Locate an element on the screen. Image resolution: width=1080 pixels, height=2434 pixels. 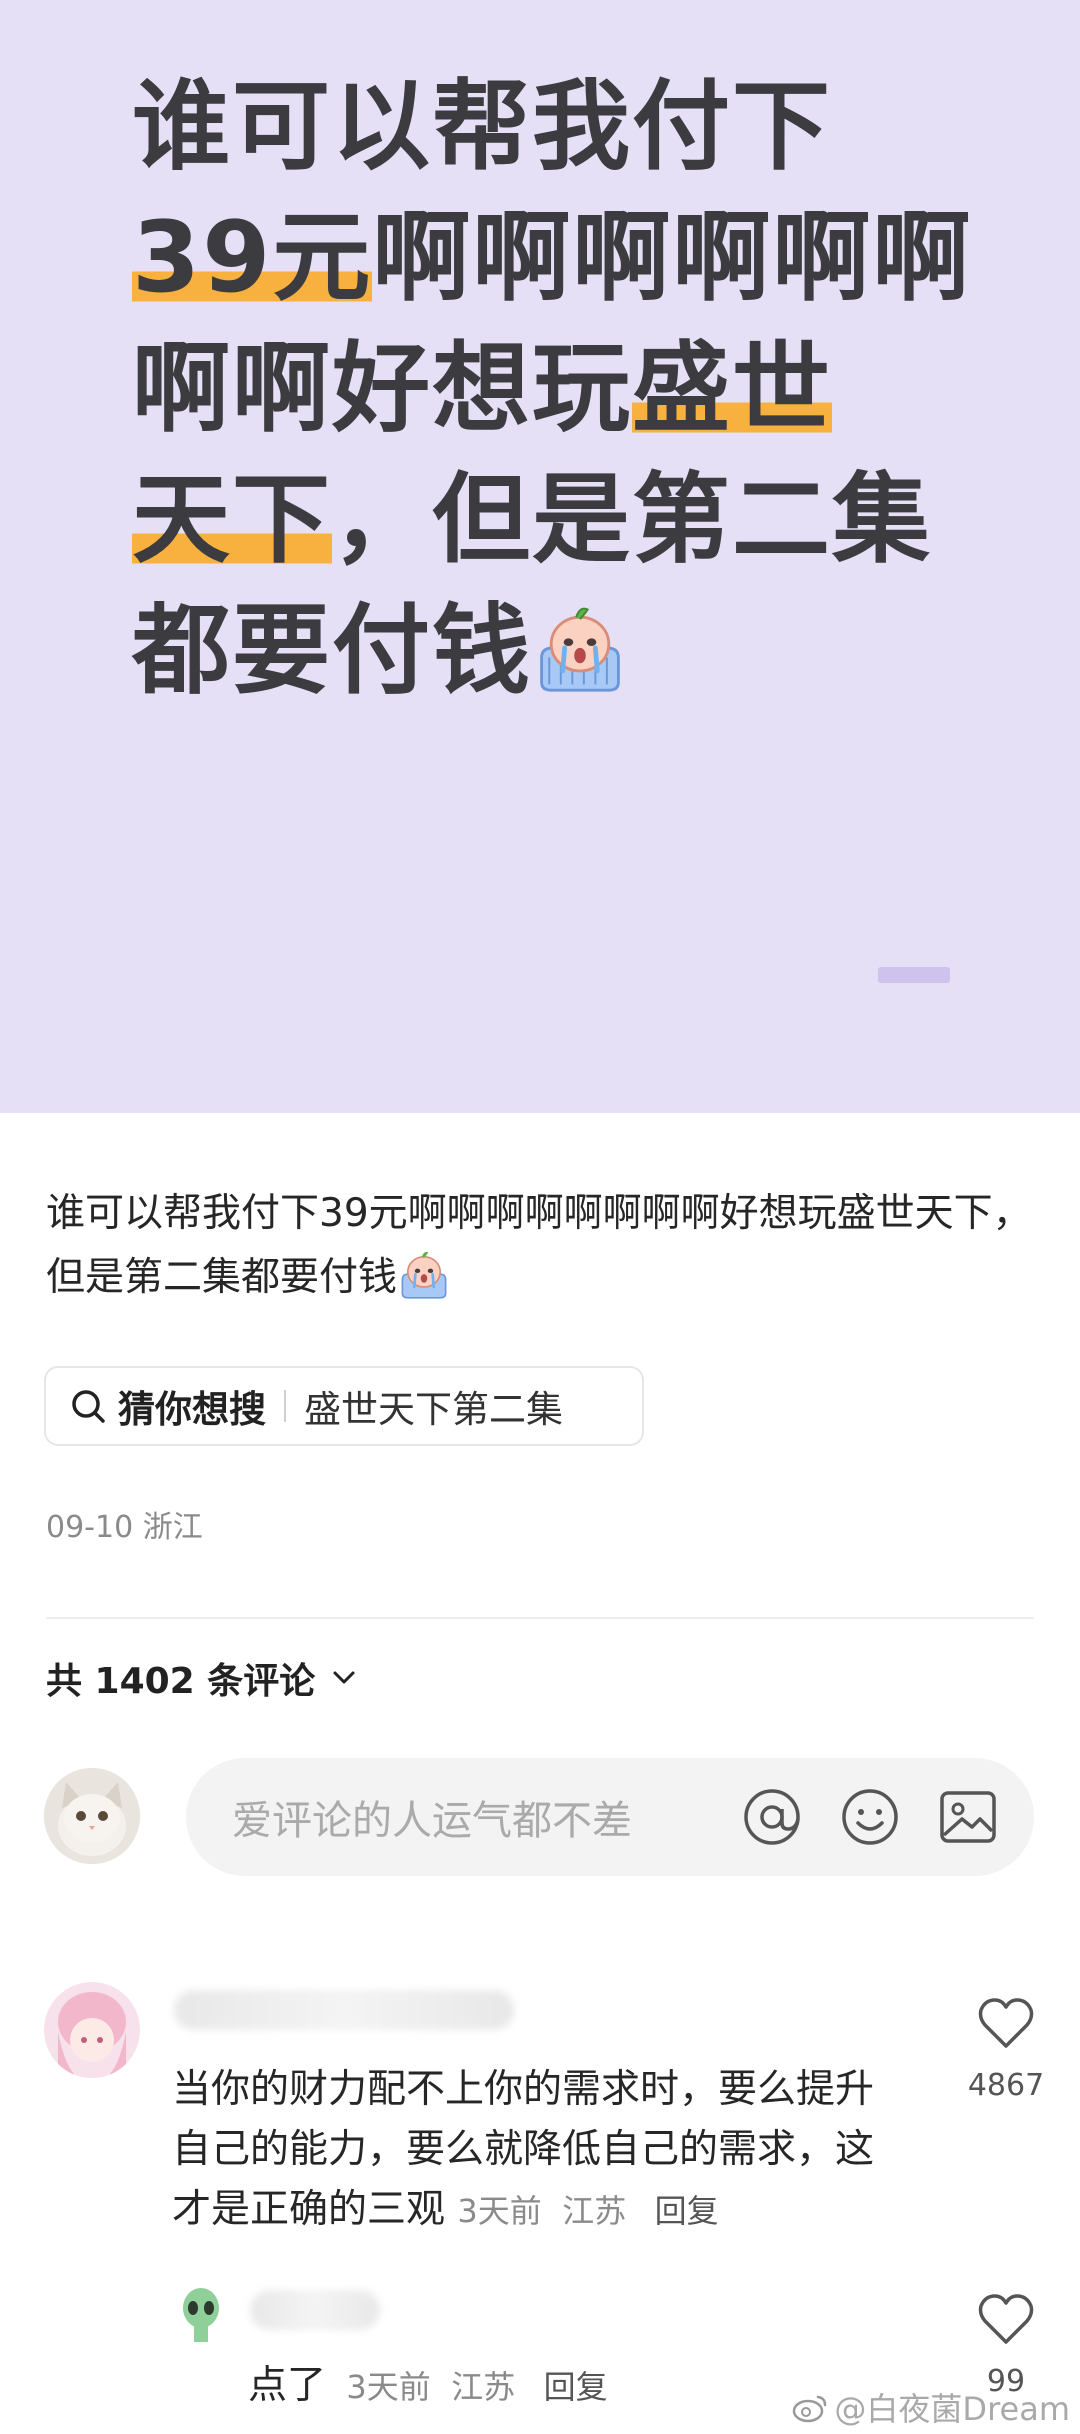
search-chip-query: 盛世天下第二集 is located at coordinates (433, 1409).